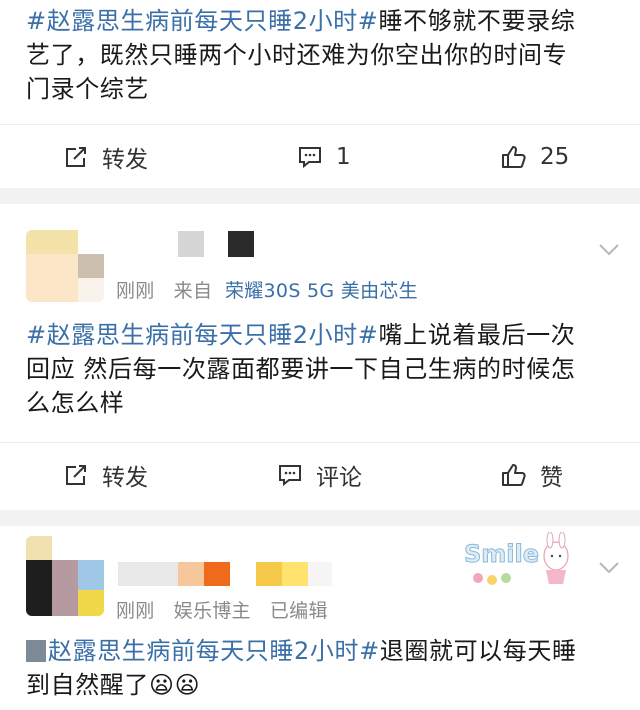 This screenshot has height=710, width=640. Describe the element at coordinates (87, 89) in the screenshot. I see `text-line: 门录个综艺` at that location.